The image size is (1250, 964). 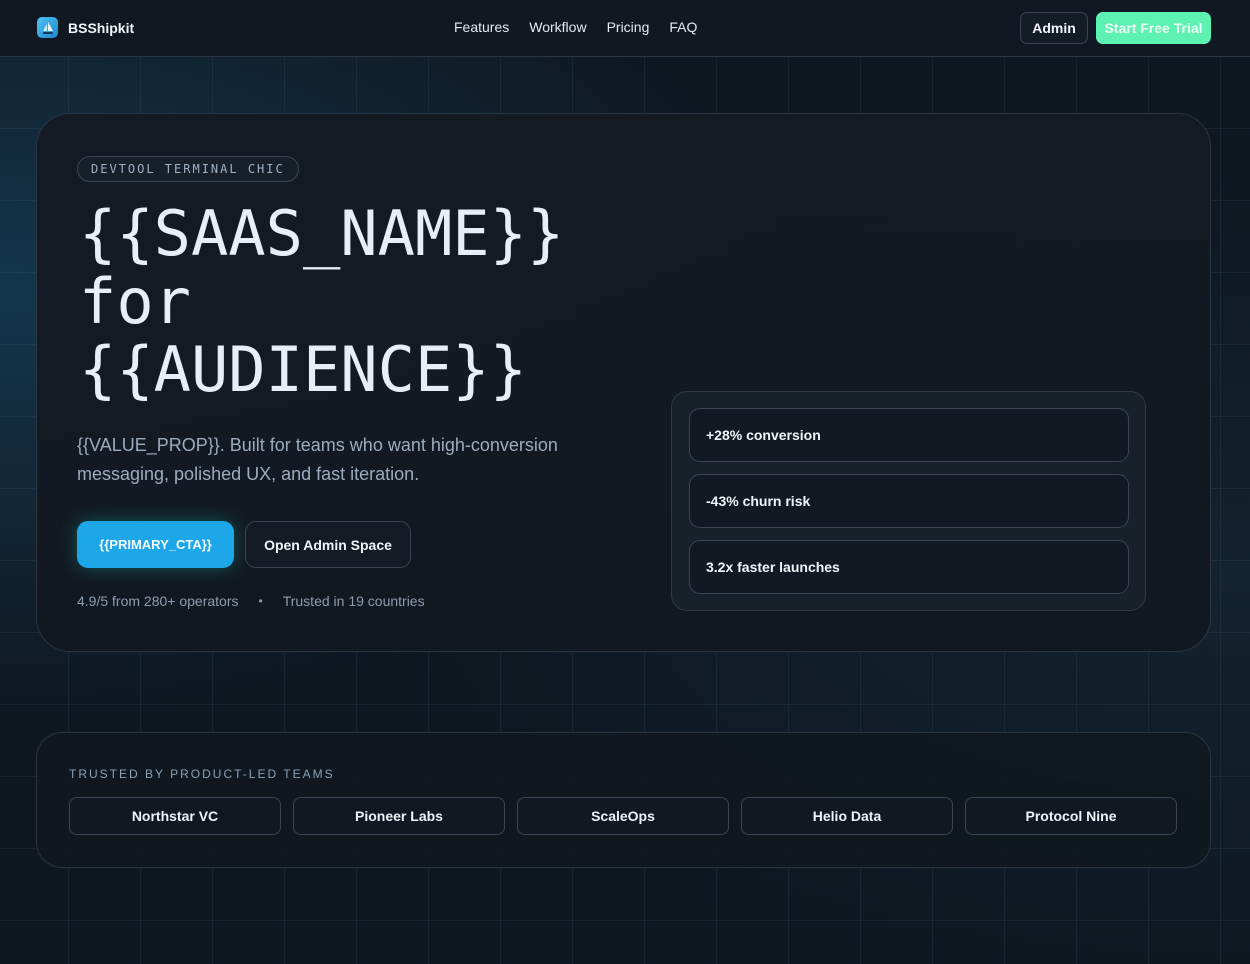 I want to click on nav-link-pricing: Pricing, so click(x=628, y=27).